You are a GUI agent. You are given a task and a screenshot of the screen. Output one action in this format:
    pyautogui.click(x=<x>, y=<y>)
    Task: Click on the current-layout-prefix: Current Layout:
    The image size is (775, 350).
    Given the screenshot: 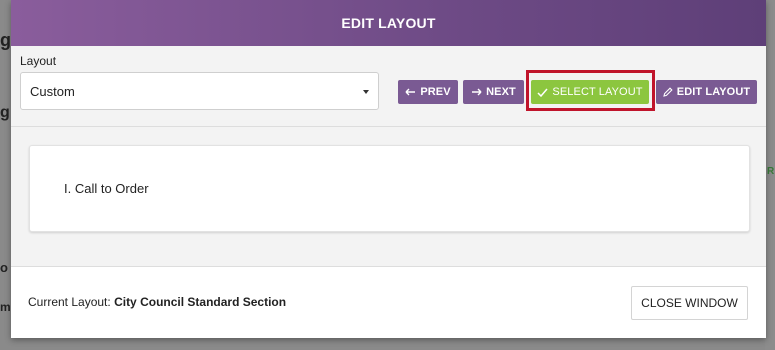 What is the action you would take?
    pyautogui.click(x=69, y=302)
    